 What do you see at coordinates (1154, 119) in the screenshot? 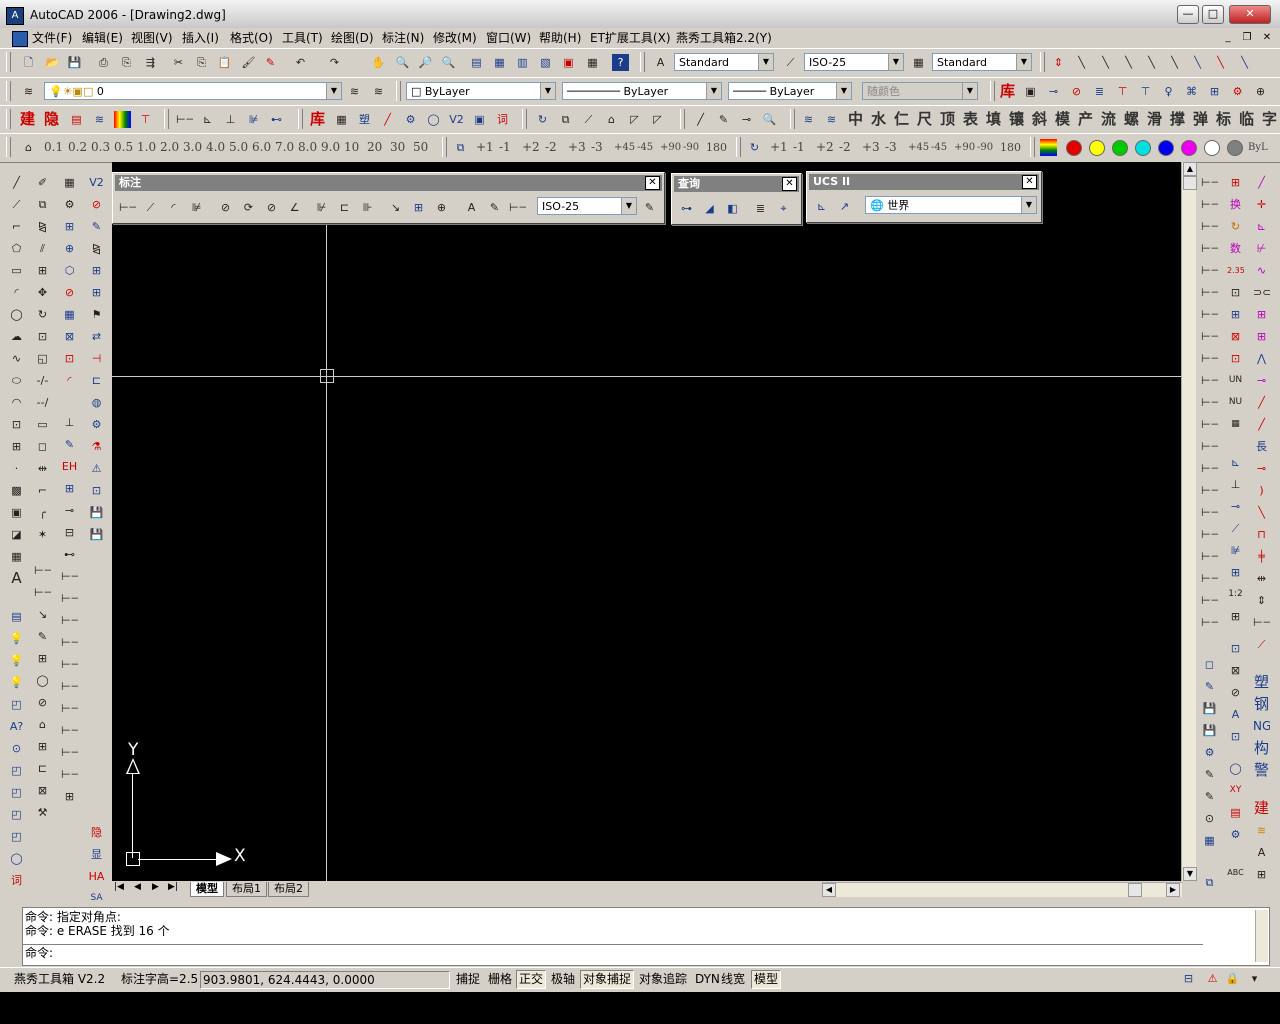
I see `cn-tool-slide: 滑` at bounding box center [1154, 119].